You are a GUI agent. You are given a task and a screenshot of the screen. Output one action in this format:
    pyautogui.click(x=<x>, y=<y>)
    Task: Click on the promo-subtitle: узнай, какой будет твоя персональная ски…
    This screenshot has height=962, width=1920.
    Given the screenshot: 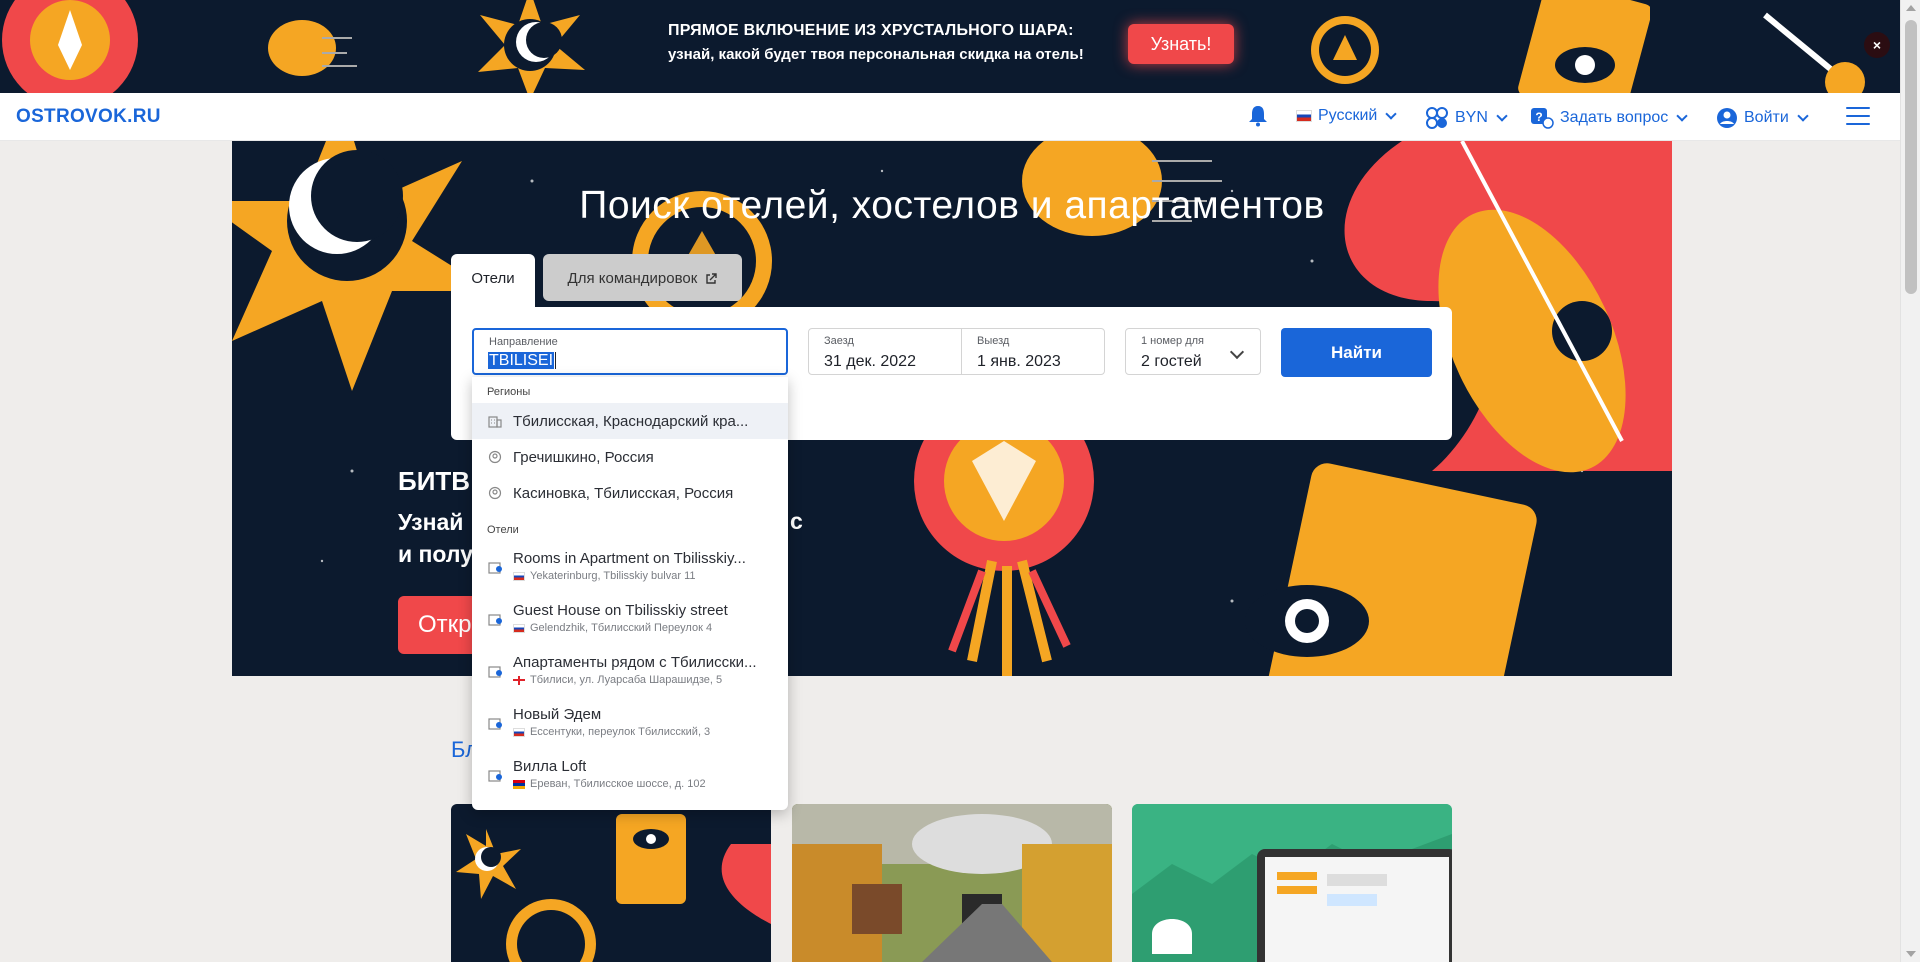 What is the action you would take?
    pyautogui.click(x=876, y=54)
    